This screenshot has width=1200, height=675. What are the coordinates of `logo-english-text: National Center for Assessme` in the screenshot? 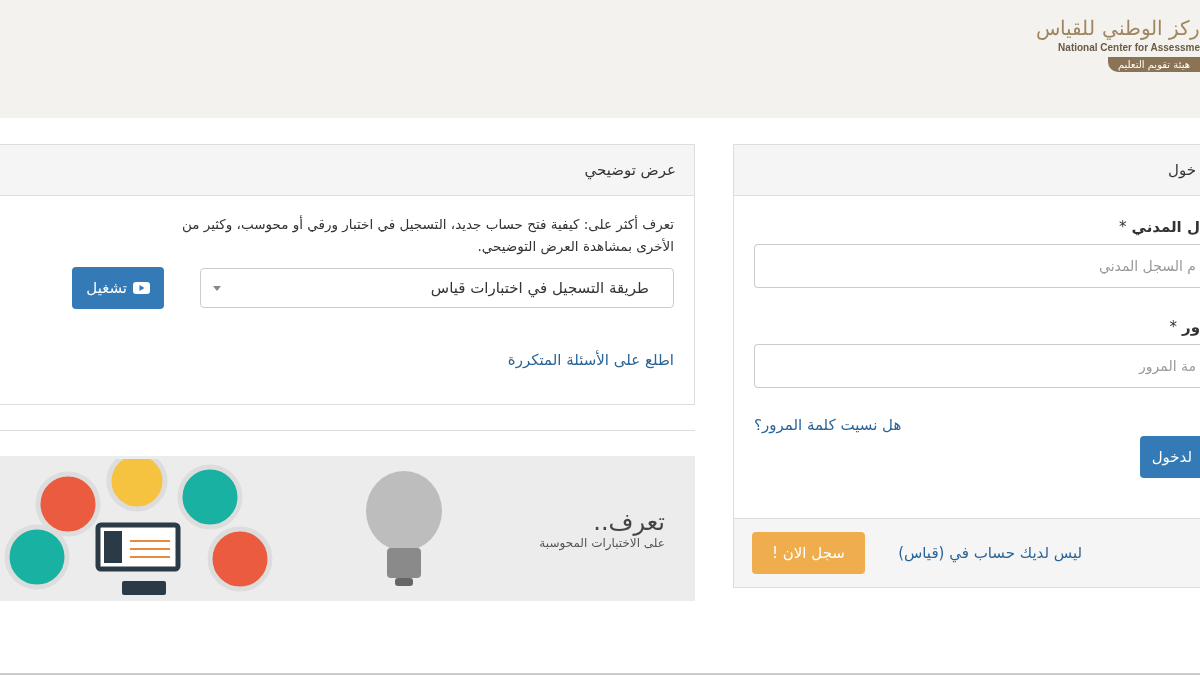 It's located at (1129, 47).